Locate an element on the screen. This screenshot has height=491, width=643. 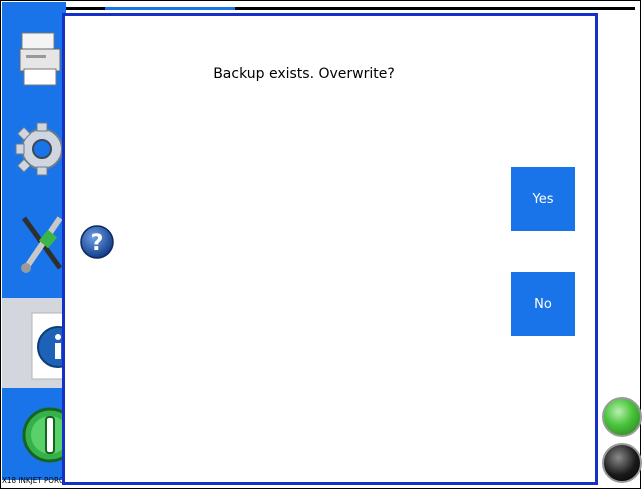
sidebar-item-tools is located at coordinates (34, 242).